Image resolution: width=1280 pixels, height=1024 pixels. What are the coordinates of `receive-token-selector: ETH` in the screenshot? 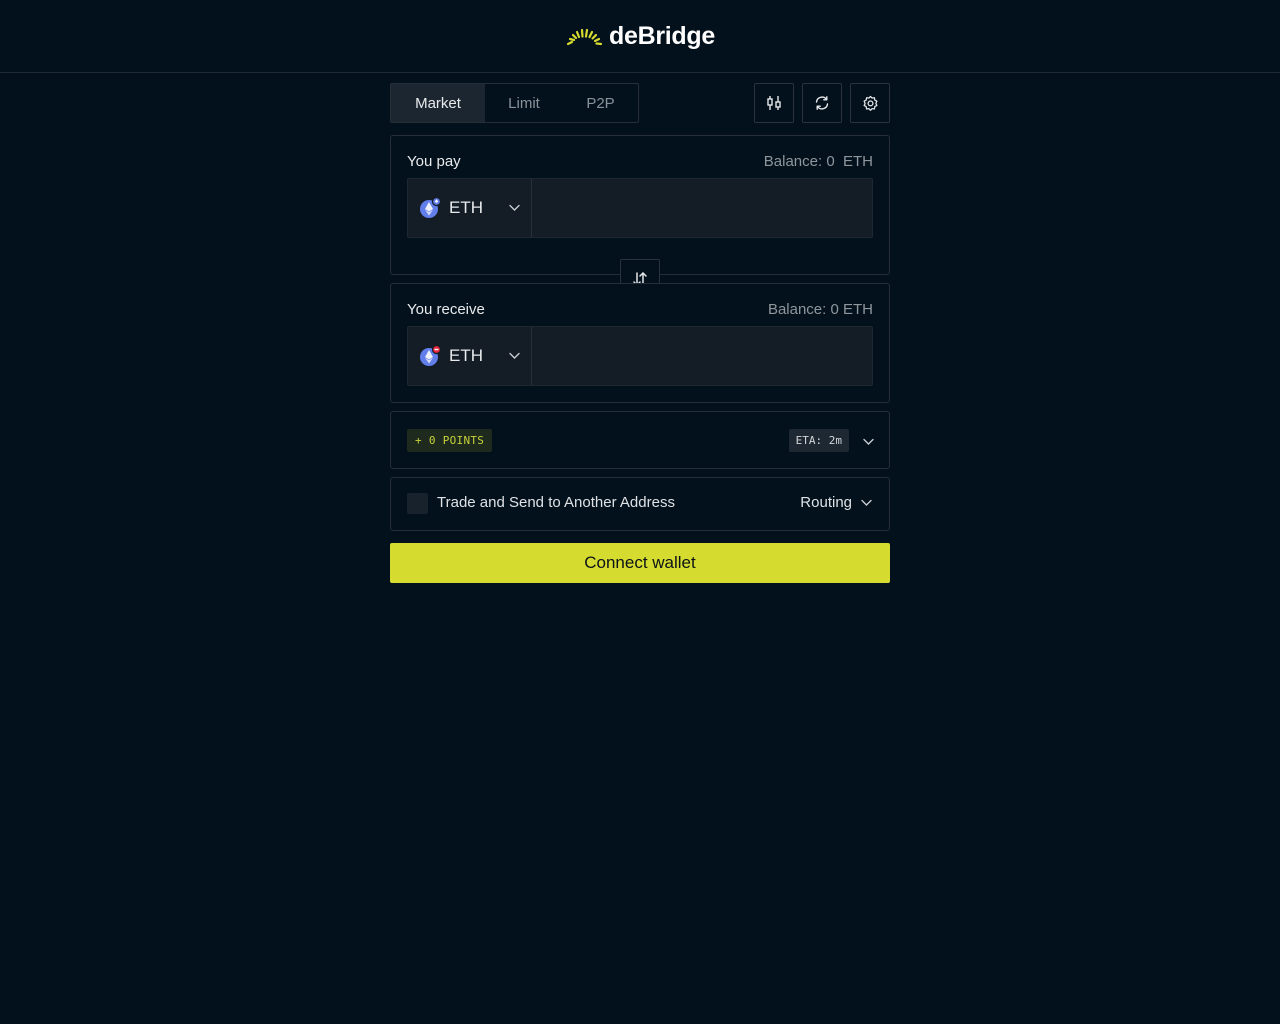 It's located at (470, 356).